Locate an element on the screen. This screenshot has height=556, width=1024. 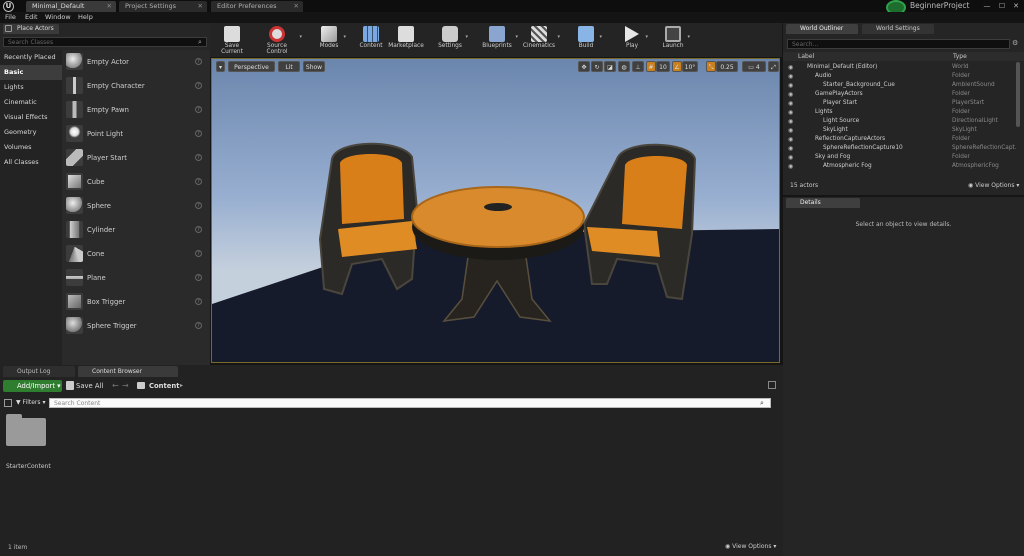
actor-item-cube: Cube? is located at coordinates (136, 182).